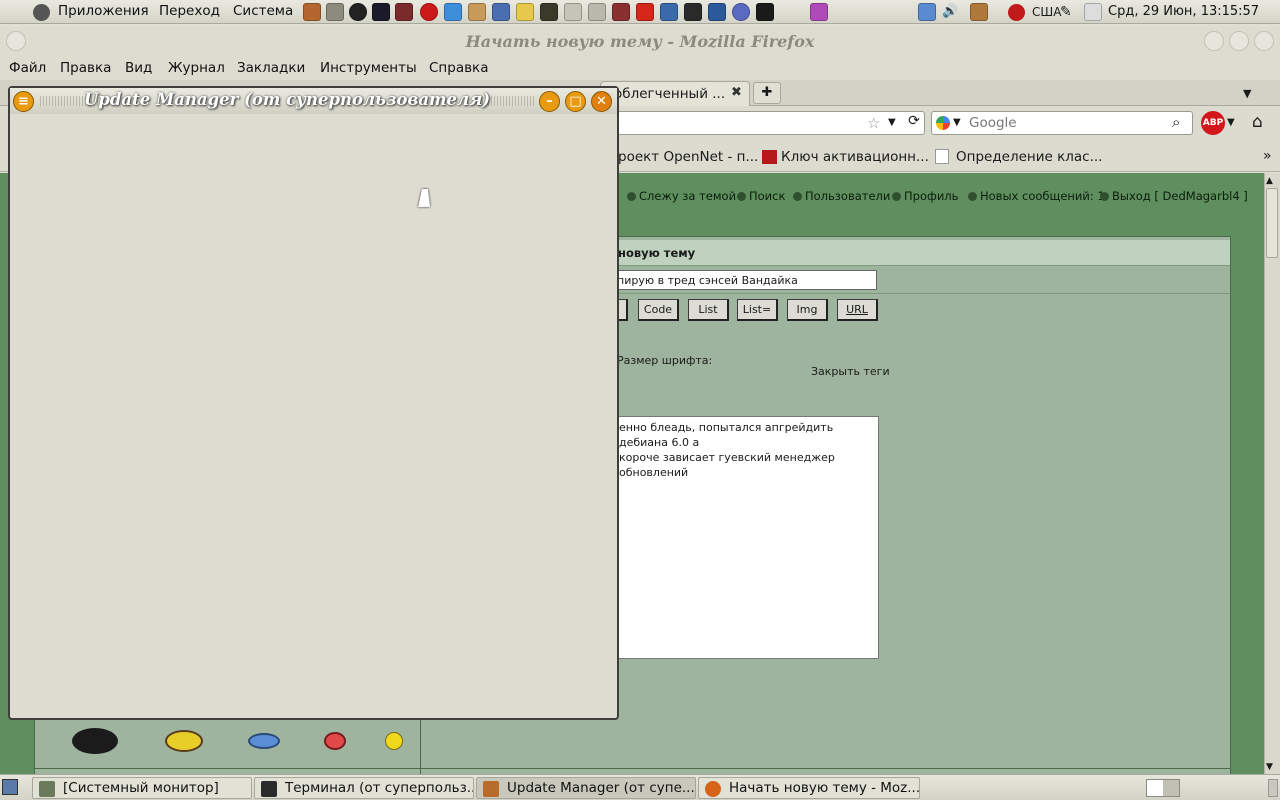 This screenshot has height=800, width=1280. What do you see at coordinates (1273, 788) in the screenshot?
I see `trash-icon` at bounding box center [1273, 788].